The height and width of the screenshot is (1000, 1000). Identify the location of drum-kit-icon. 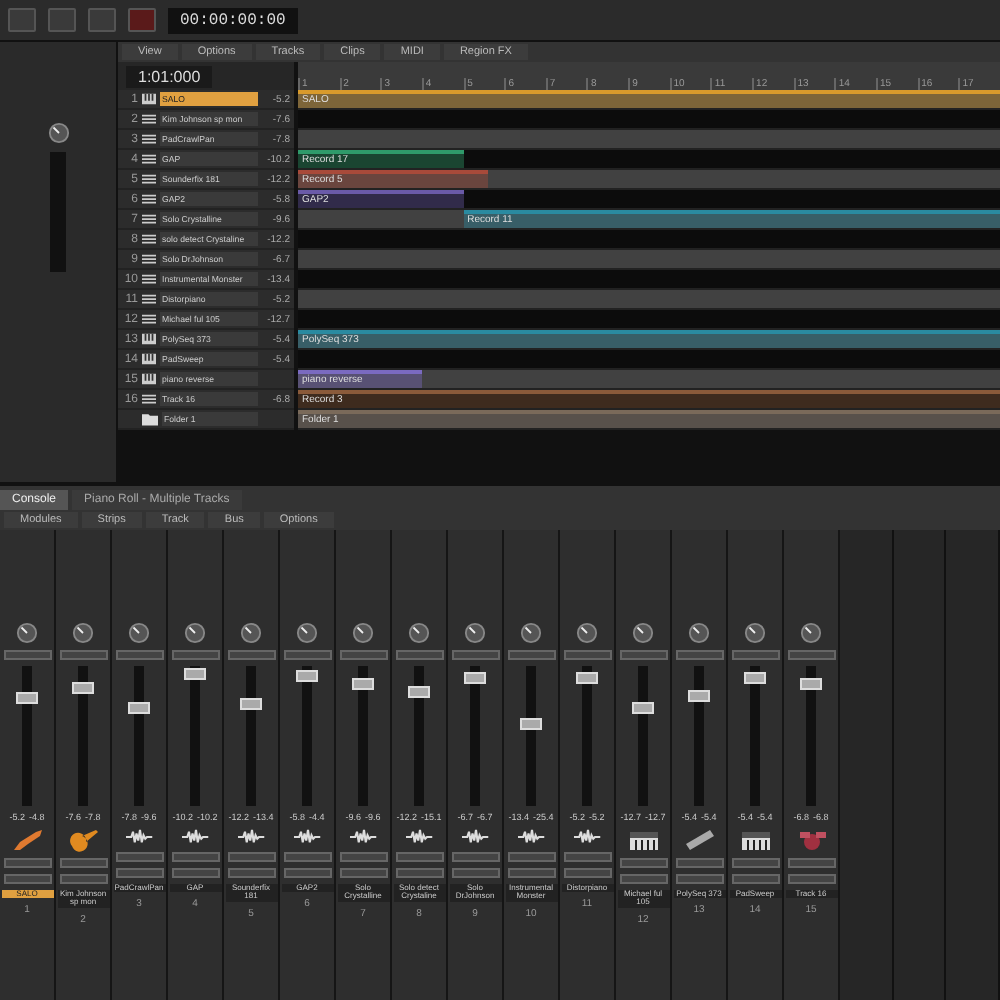
(811, 840).